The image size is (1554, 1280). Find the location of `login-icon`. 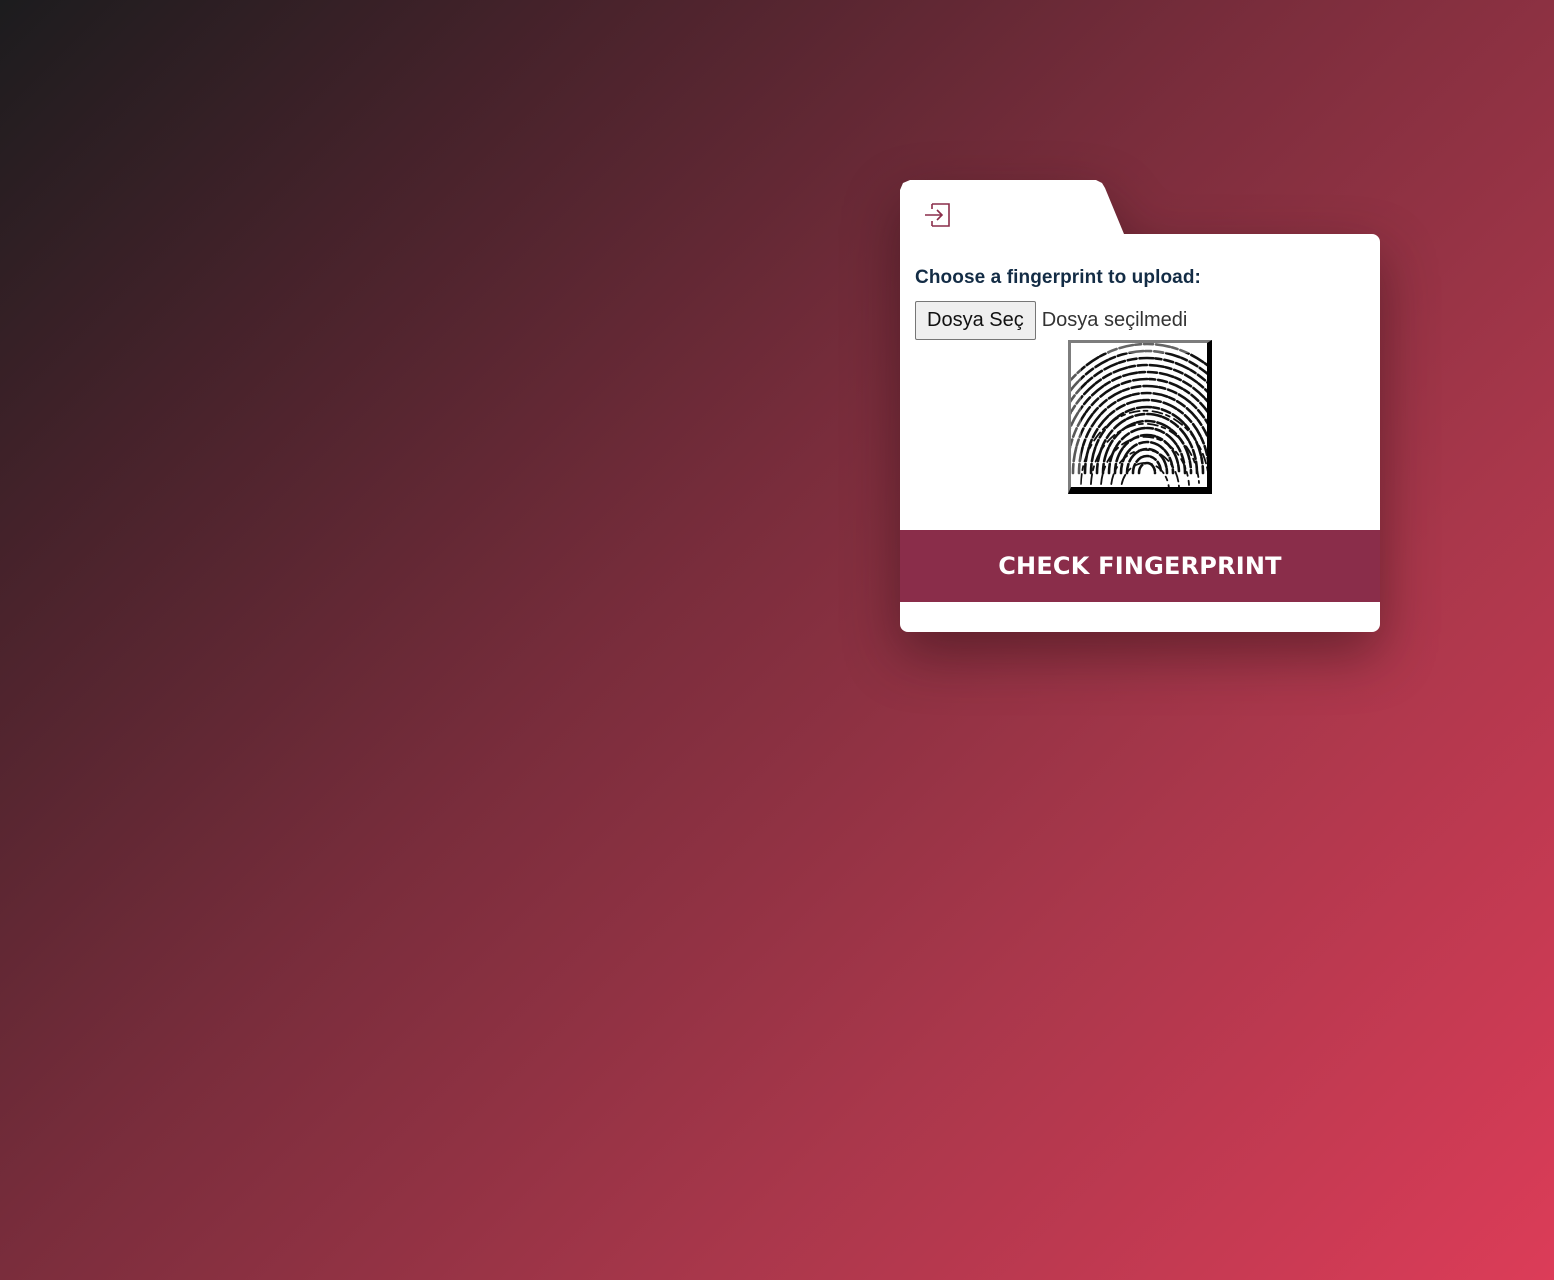

login-icon is located at coordinates (937, 215).